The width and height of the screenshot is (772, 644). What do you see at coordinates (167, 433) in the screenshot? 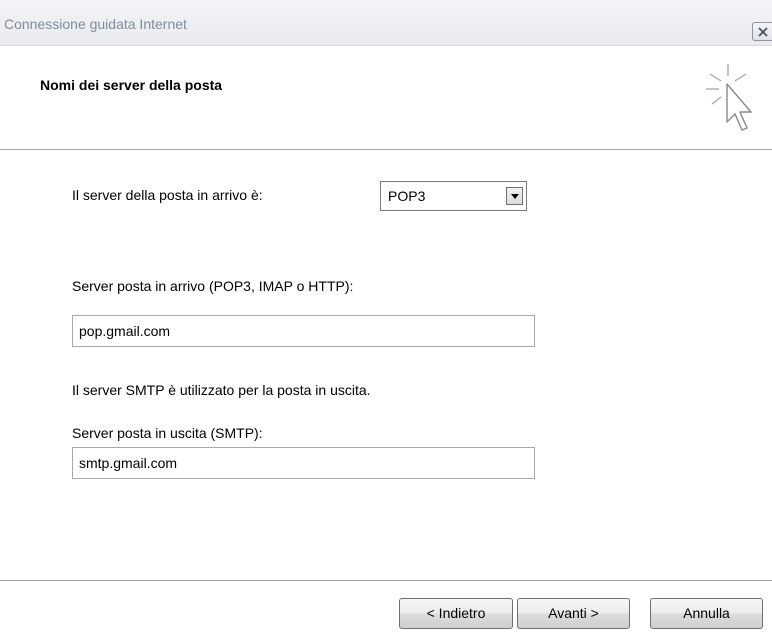
I see `outgoing-server-label: Server posta in uscita (SMTP):` at bounding box center [167, 433].